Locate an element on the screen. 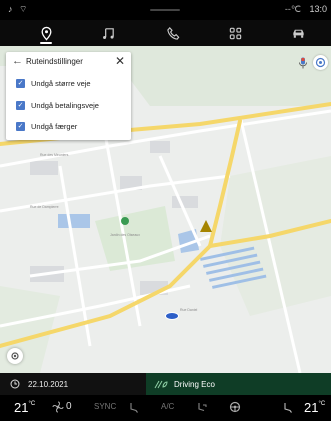  right-temp-value: 21 is located at coordinates (311, 407).